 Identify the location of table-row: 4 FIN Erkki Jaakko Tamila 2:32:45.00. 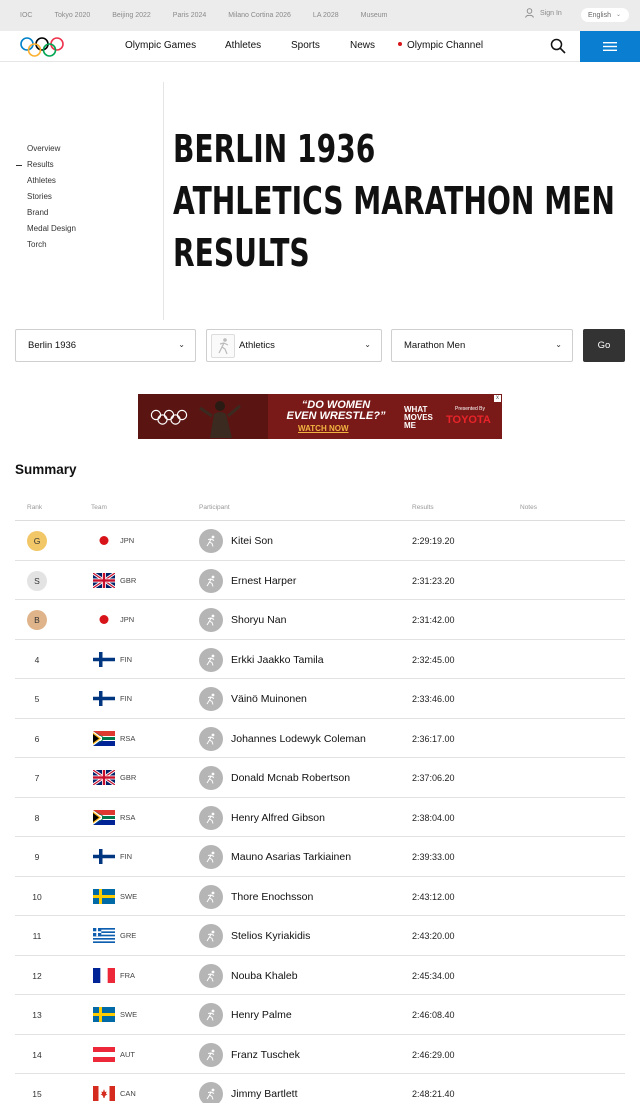
(320, 659).